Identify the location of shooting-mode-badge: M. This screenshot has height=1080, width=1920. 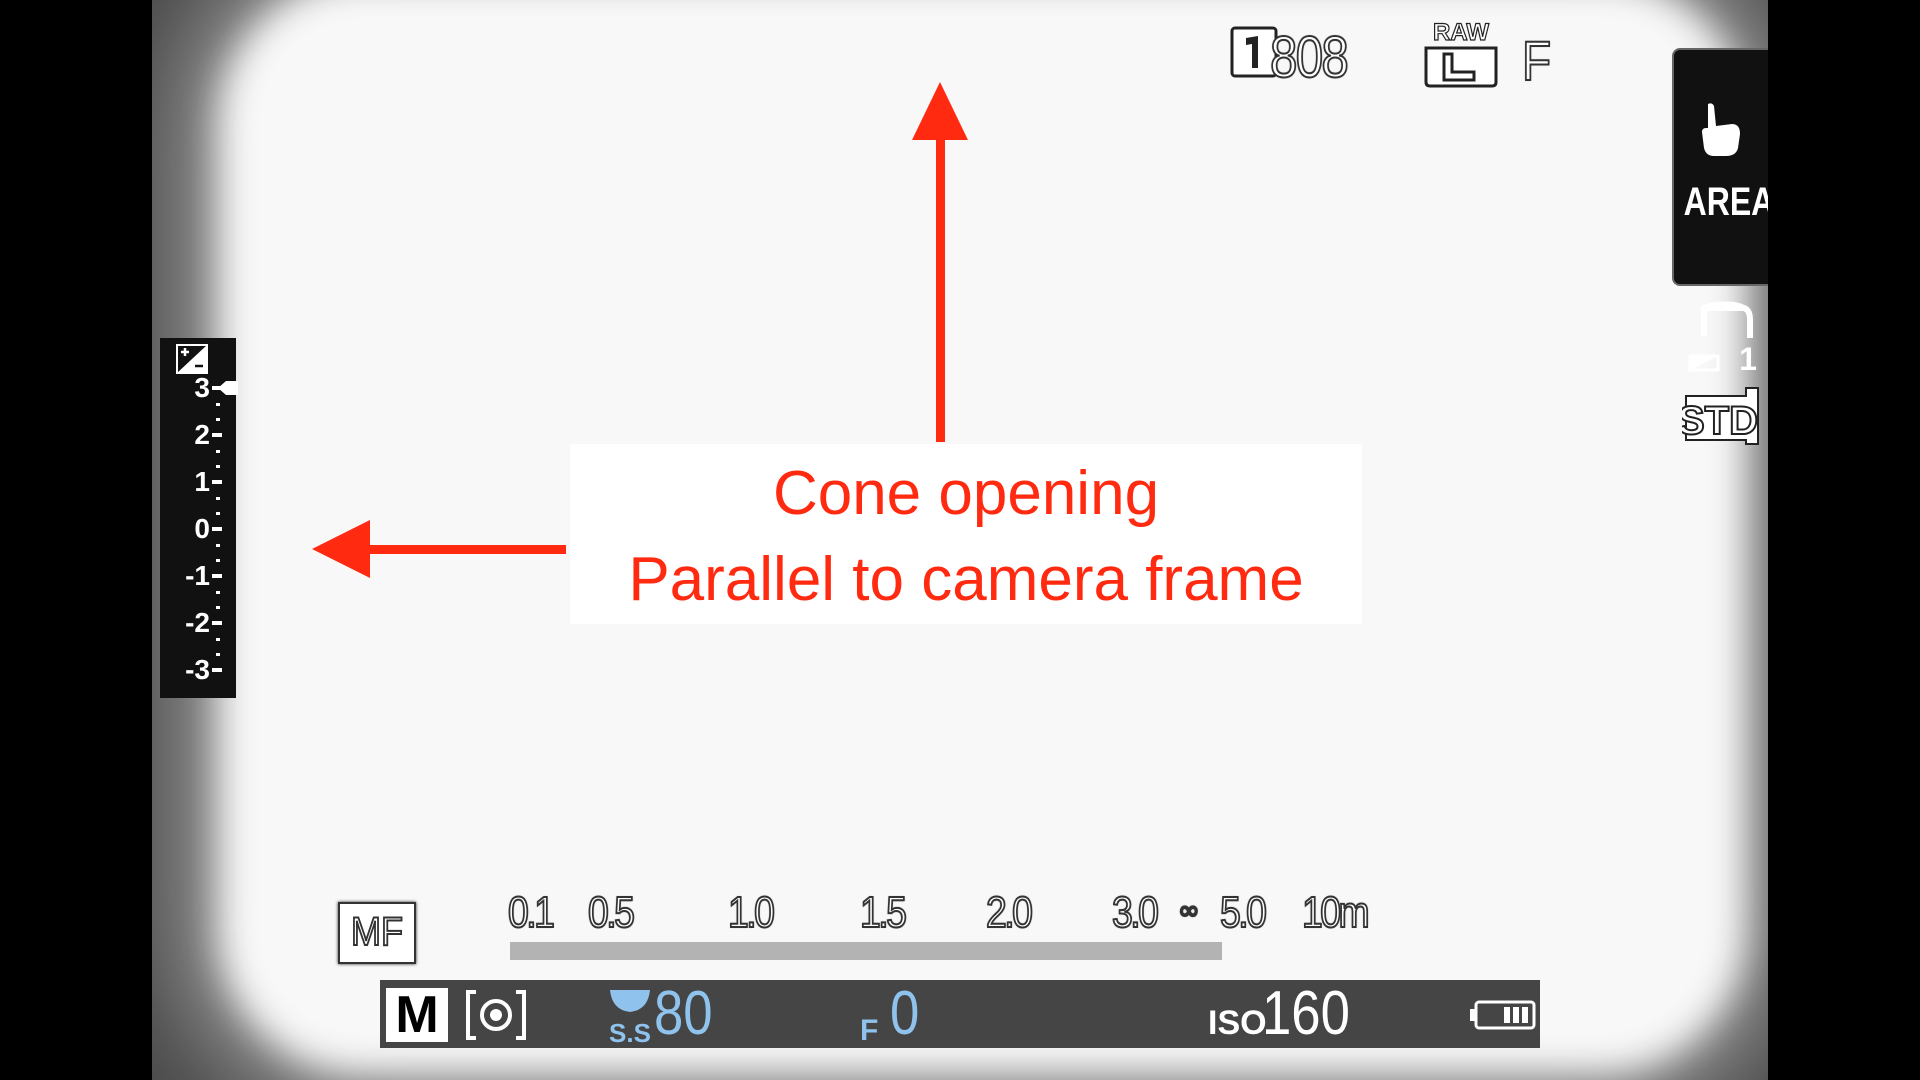
(417, 1015).